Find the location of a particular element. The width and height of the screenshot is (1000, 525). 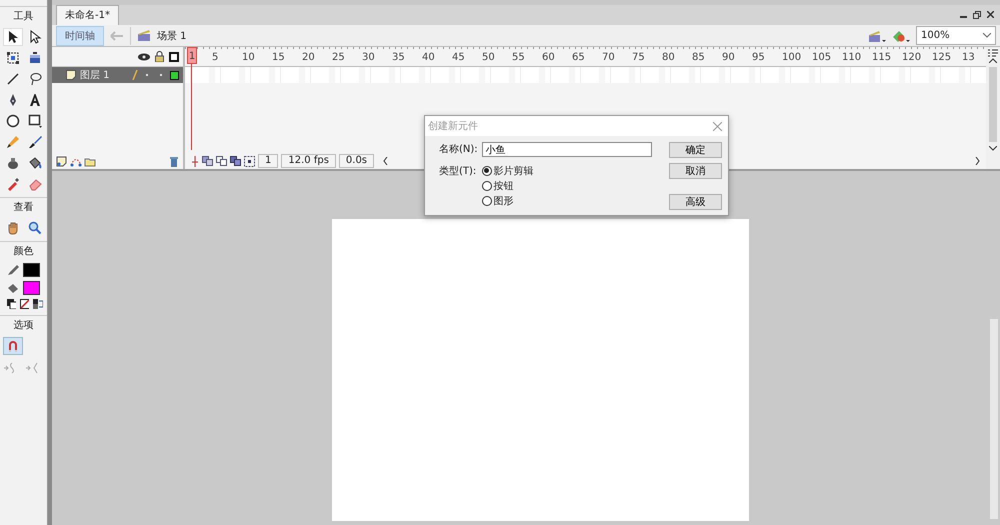

frame-number: 70 is located at coordinates (608, 57).